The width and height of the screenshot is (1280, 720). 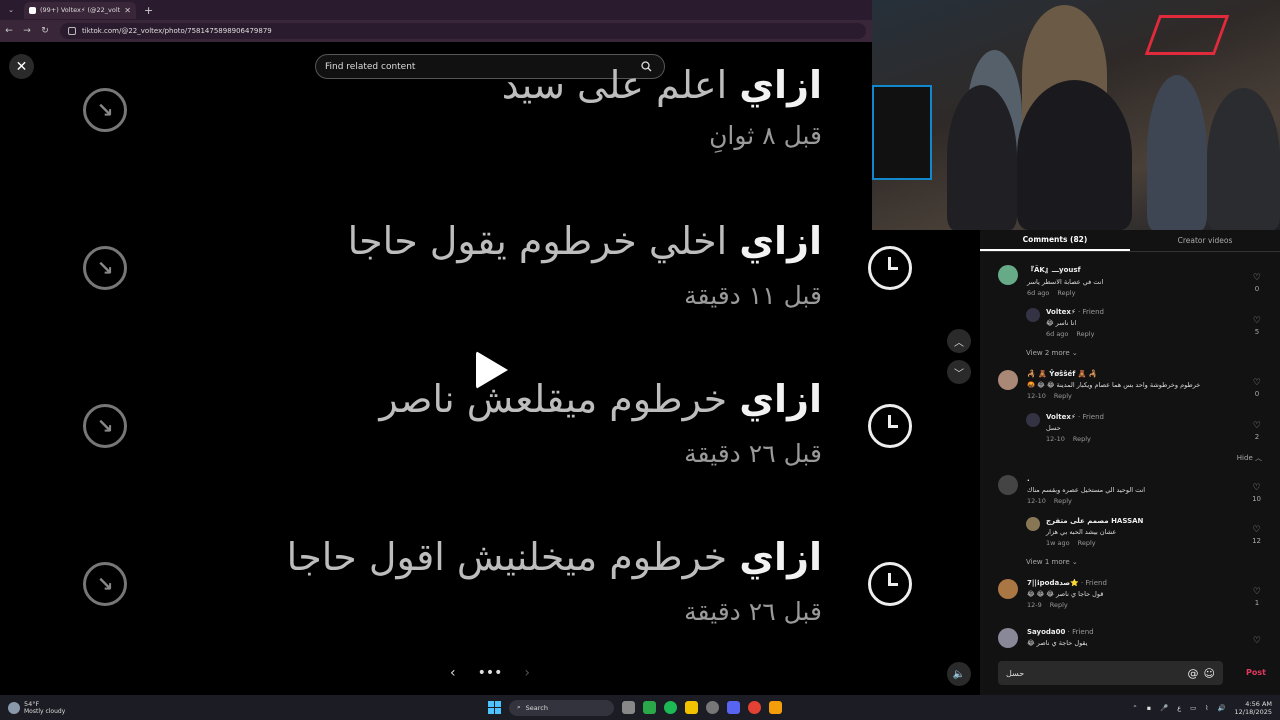 I want to click on comment-author: 🦂 🧸 Ŷøŝŝéf 🧸 🦂, so click(x=1113, y=374).